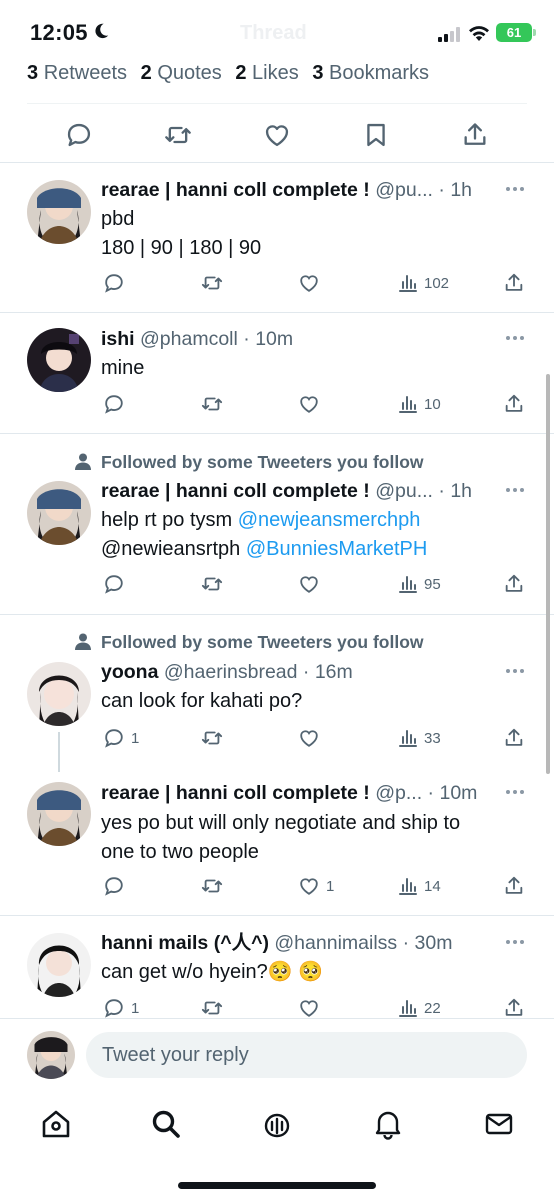  I want to click on display-name: yoona, so click(129, 672).